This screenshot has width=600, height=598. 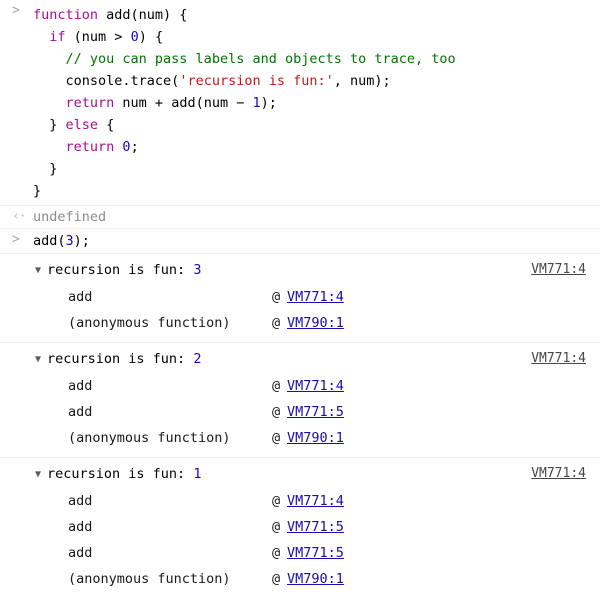 What do you see at coordinates (362, 81) in the screenshot?
I see `code-token-plain: , num);` at bounding box center [362, 81].